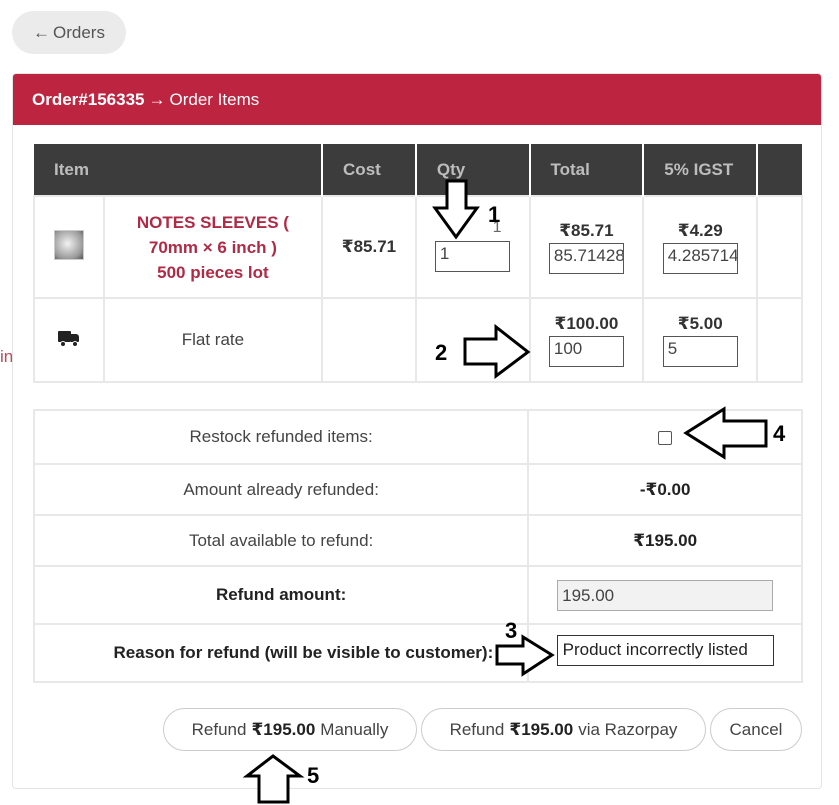  I want to click on annotation-1: 1, so click(494, 214).